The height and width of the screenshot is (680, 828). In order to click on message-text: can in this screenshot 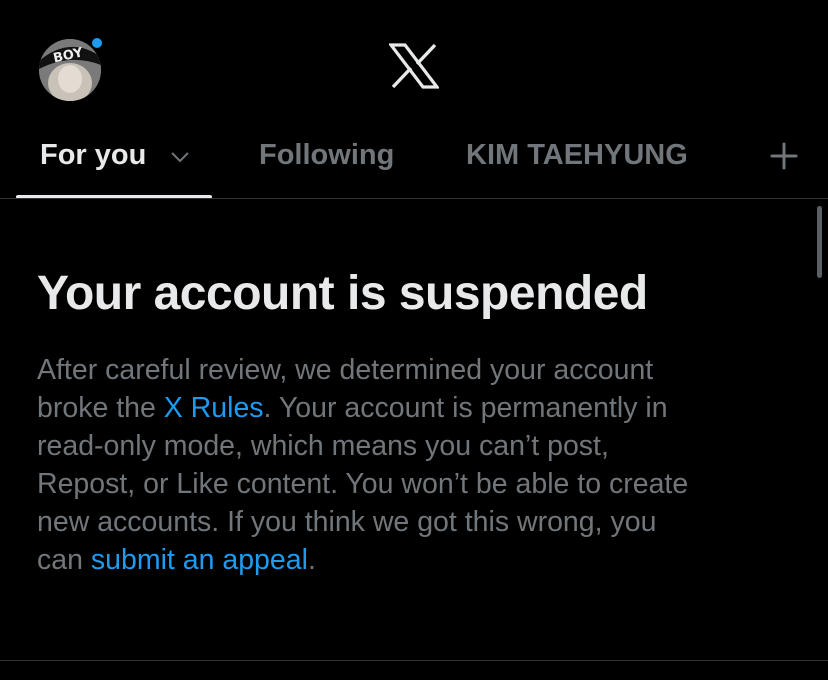, I will do `click(64, 560)`.